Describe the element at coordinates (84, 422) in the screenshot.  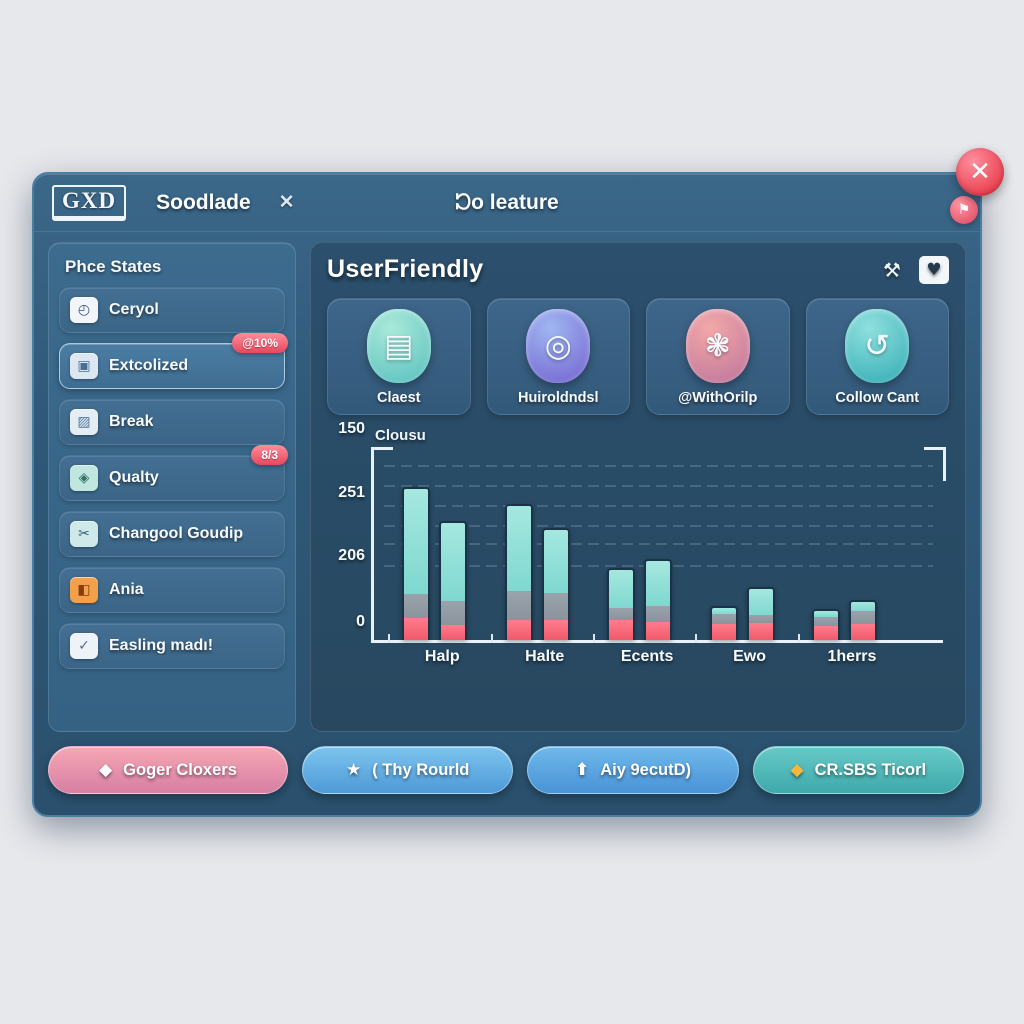
I see `photo-icon: ▨` at that location.